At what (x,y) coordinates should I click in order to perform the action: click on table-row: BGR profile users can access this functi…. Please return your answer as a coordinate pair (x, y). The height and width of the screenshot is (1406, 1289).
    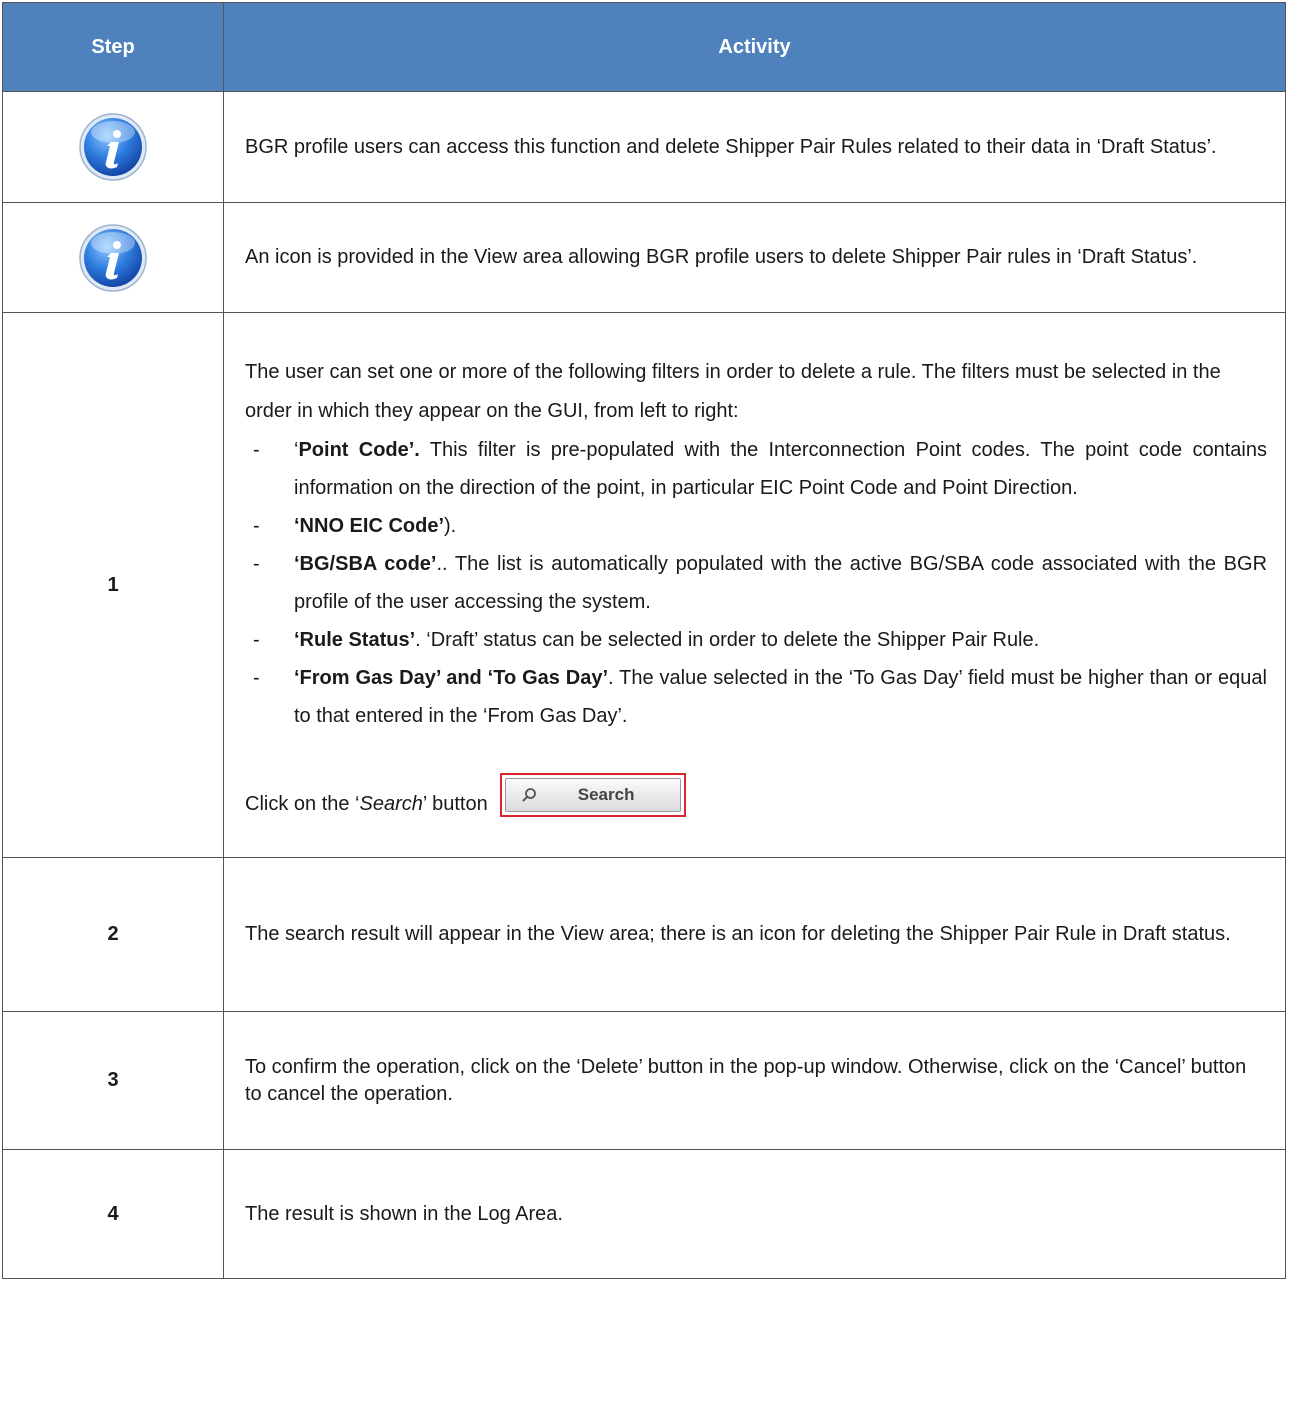
    Looking at the image, I should click on (644, 147).